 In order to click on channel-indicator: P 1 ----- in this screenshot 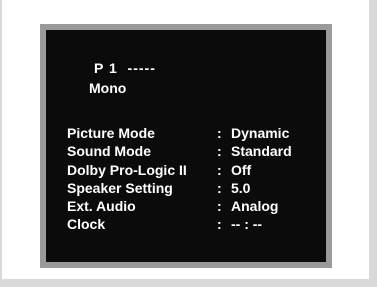, I will do `click(125, 68)`.